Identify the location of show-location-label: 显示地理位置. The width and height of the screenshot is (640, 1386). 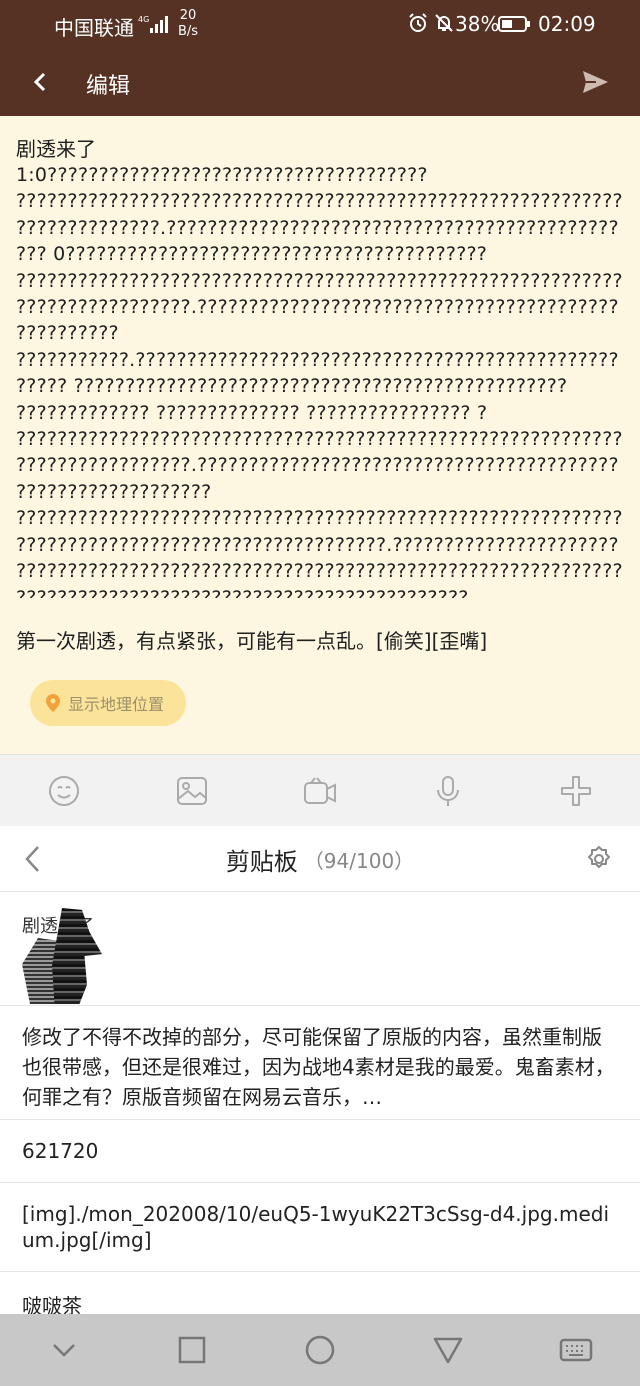
(116, 704).